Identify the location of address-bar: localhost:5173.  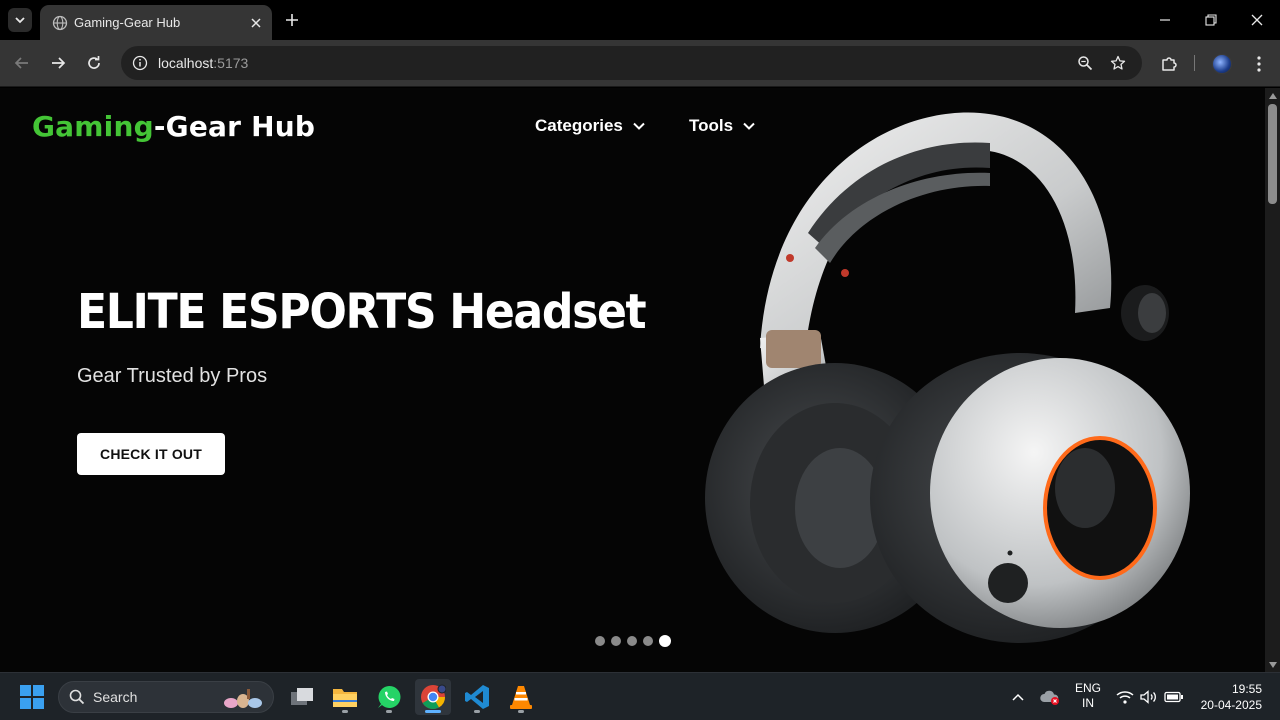
(631, 63).